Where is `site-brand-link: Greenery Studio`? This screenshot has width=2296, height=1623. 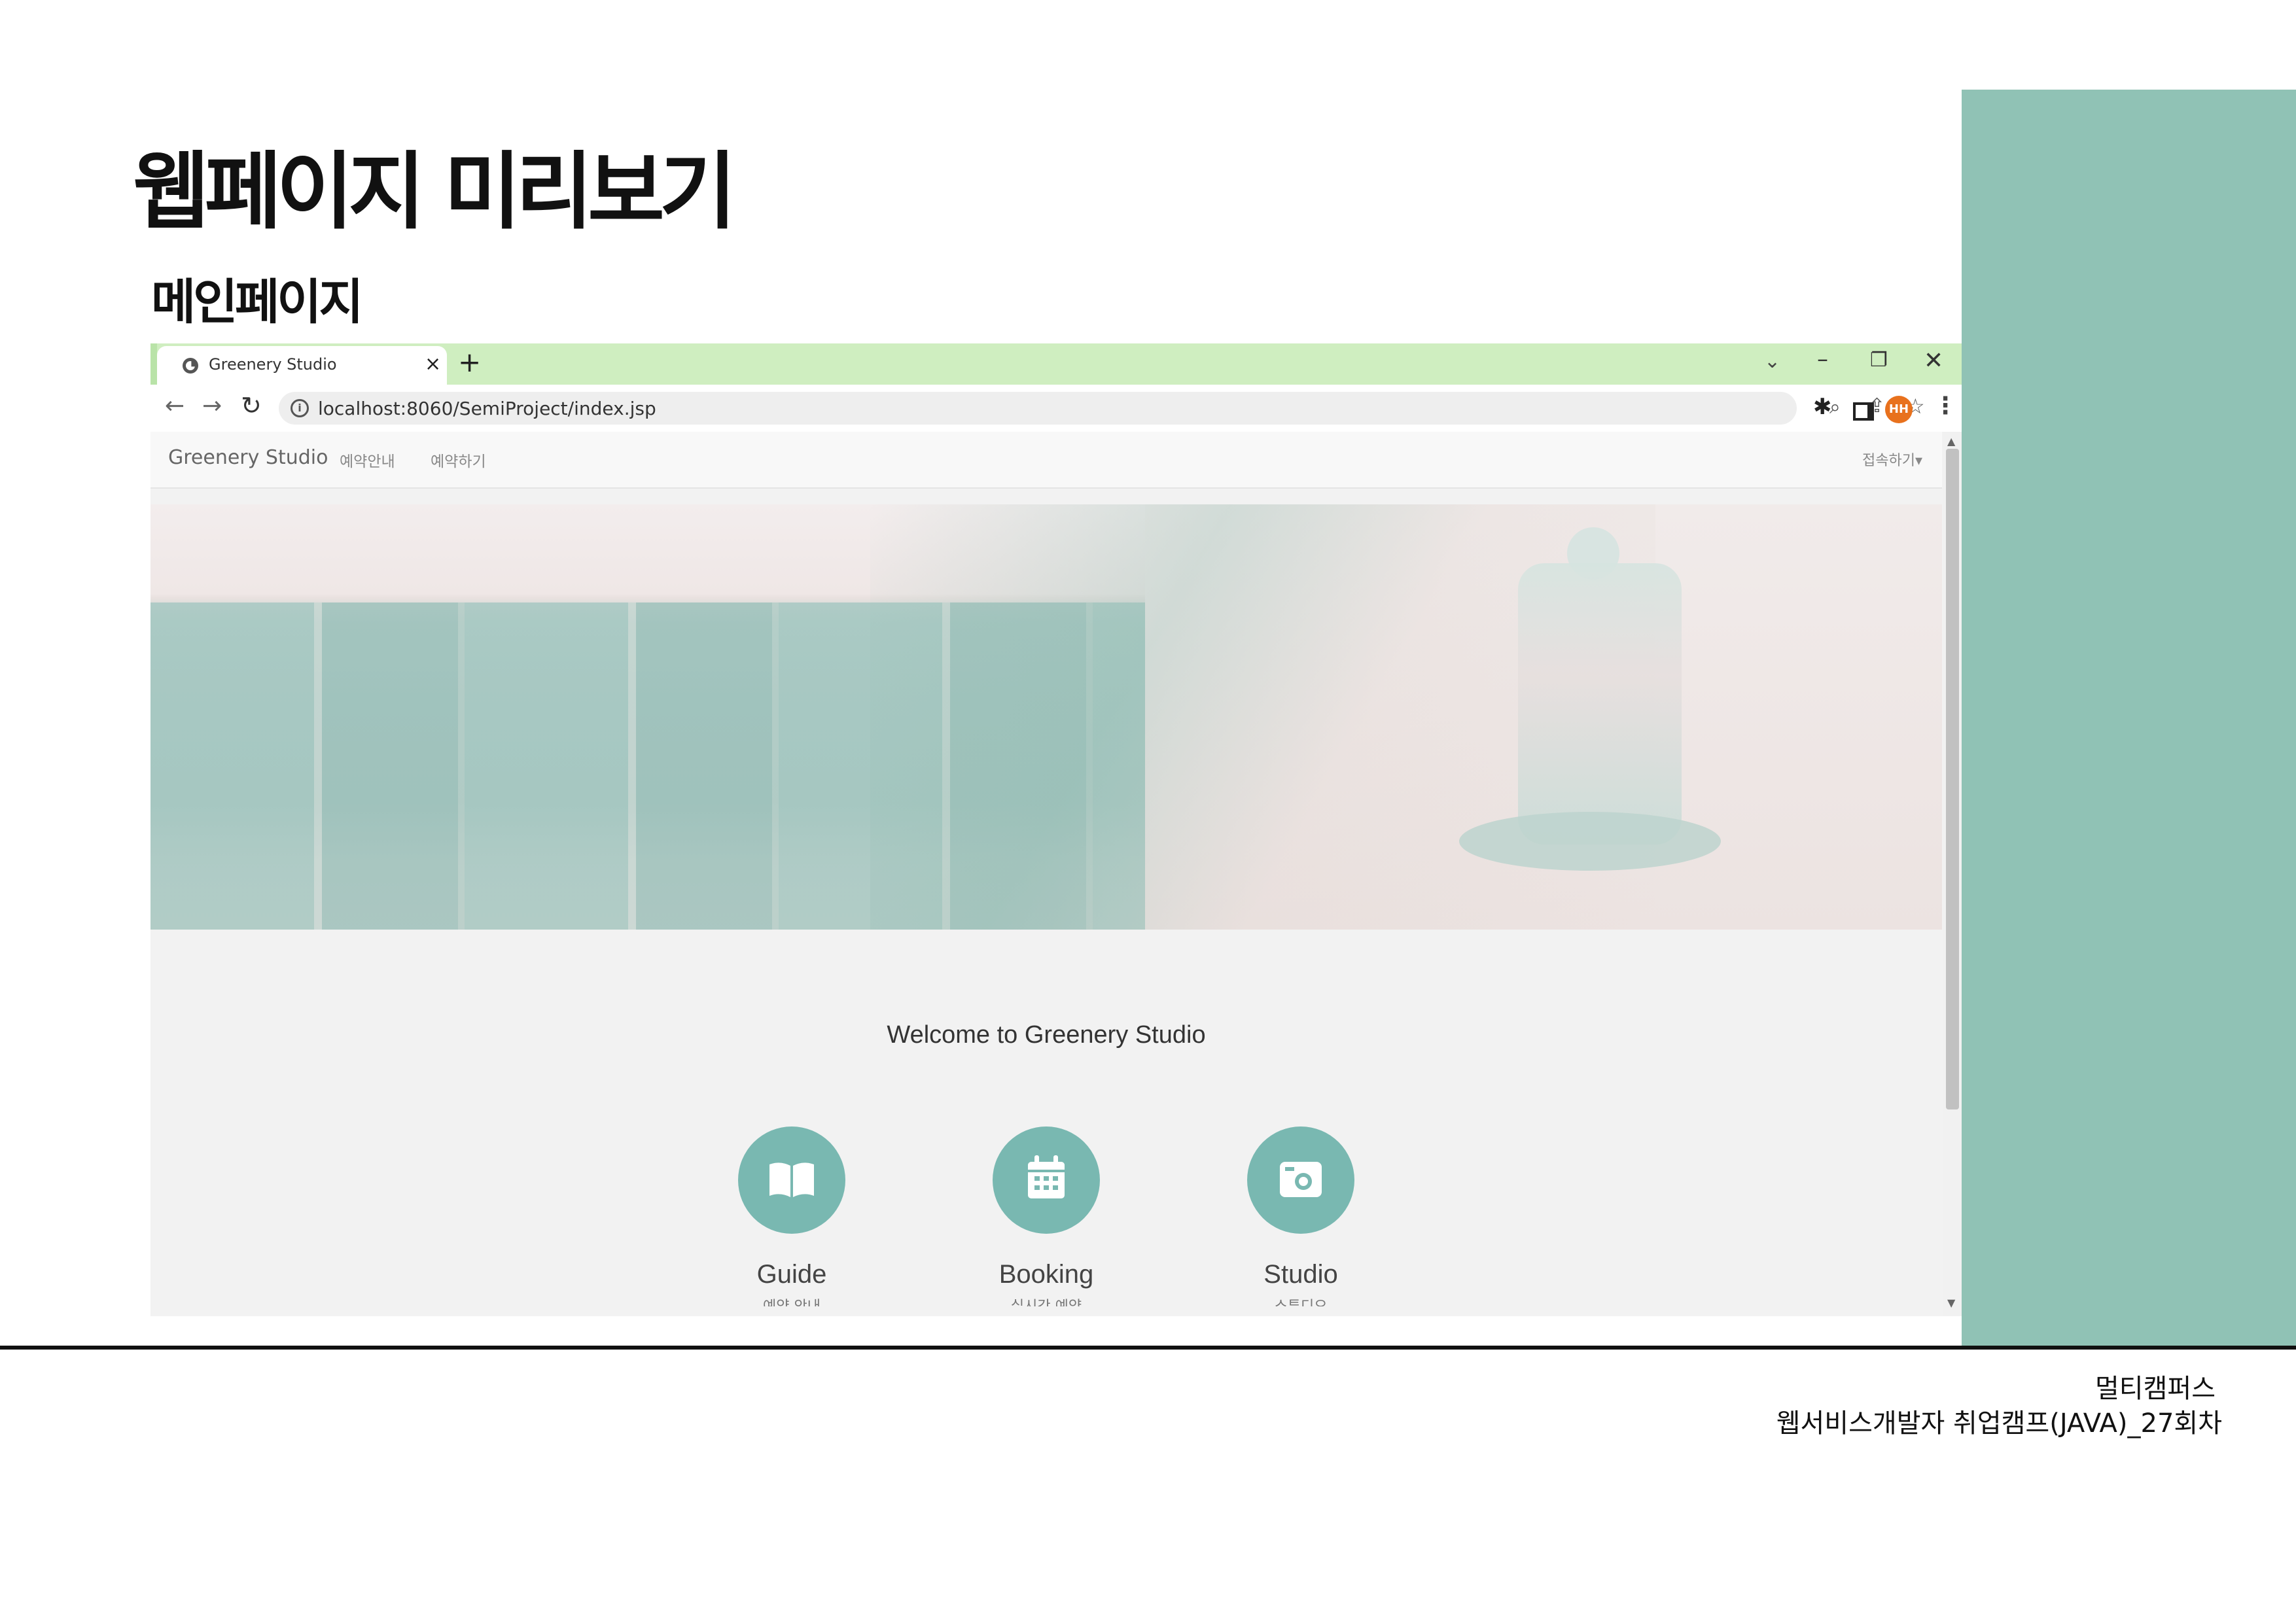
site-brand-link: Greenery Studio is located at coordinates (248, 458).